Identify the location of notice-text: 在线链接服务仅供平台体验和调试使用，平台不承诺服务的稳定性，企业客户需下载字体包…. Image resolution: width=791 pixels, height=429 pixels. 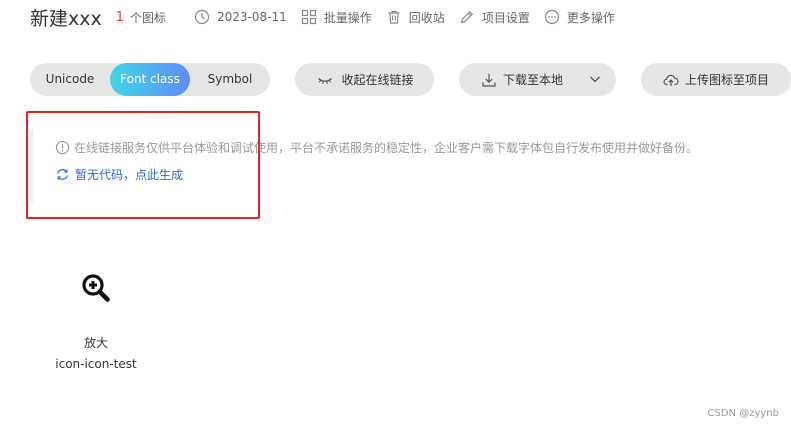
(386, 148).